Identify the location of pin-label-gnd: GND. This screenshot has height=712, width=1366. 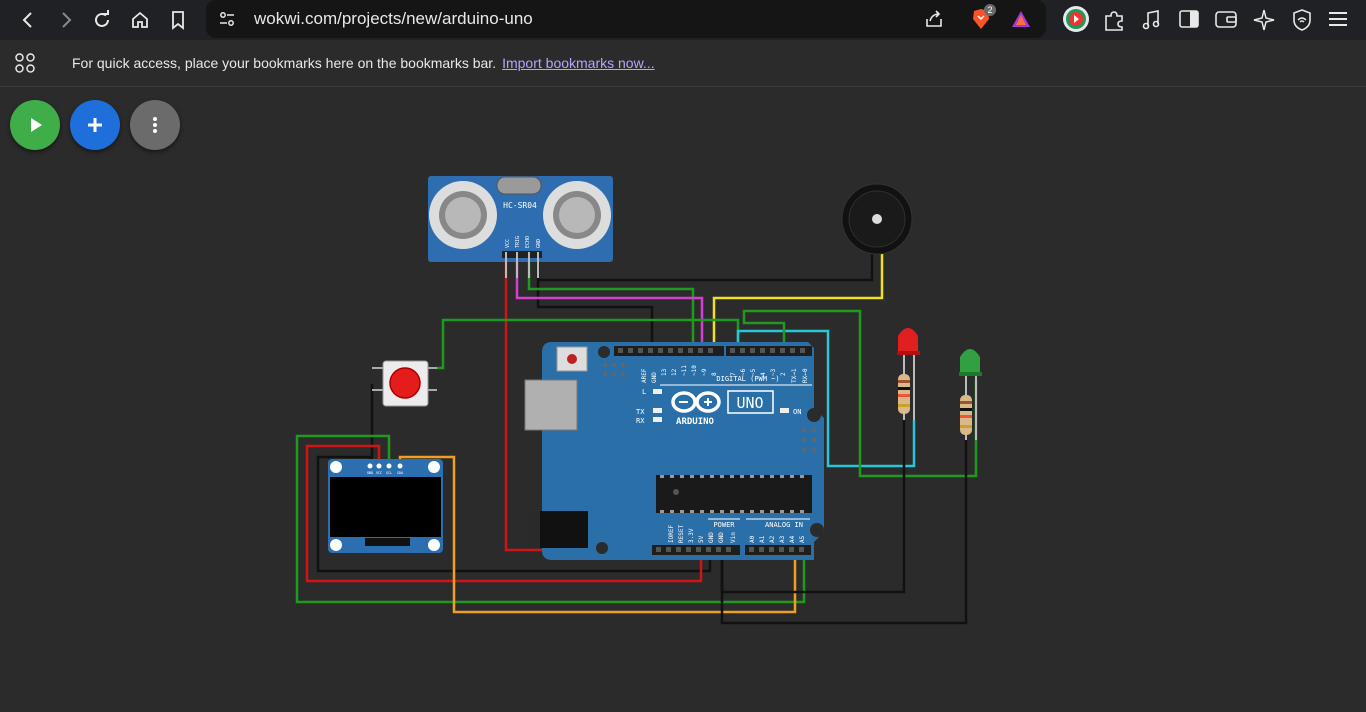
(539, 243).